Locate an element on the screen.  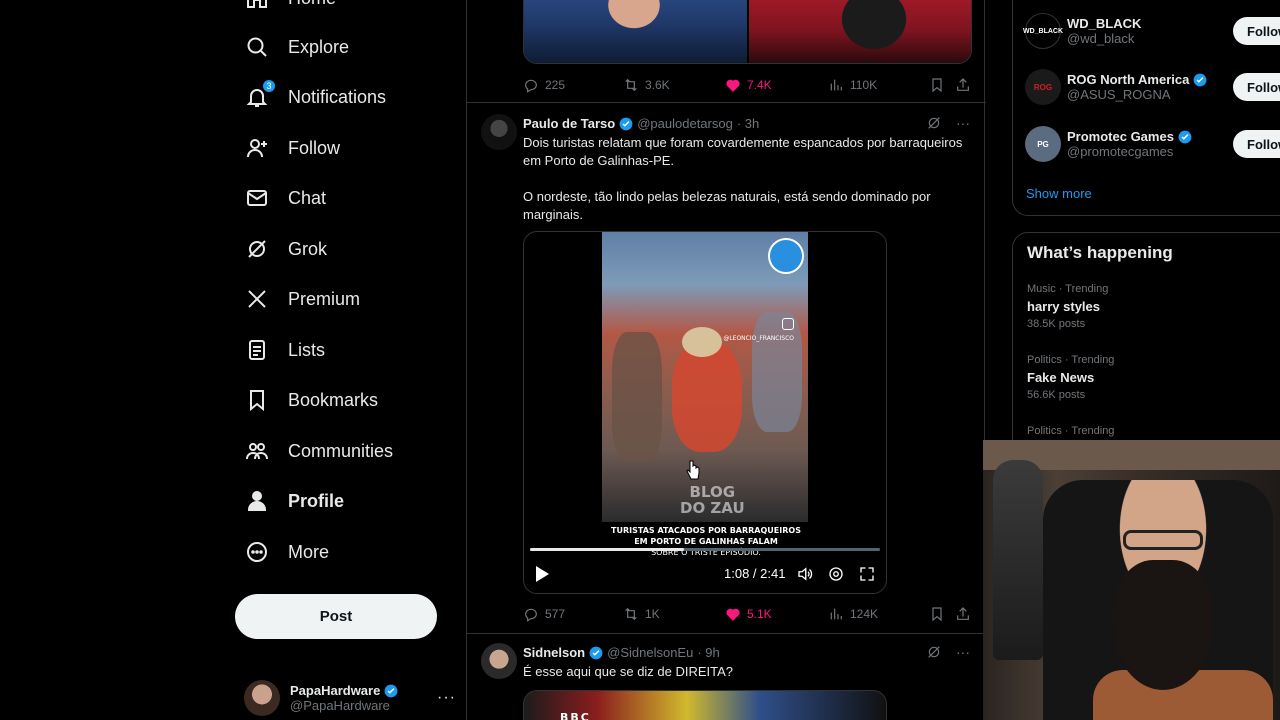
tweet-header: Paulo de Tarso @paulodetarsog · 3h is located at coordinates (641, 123).